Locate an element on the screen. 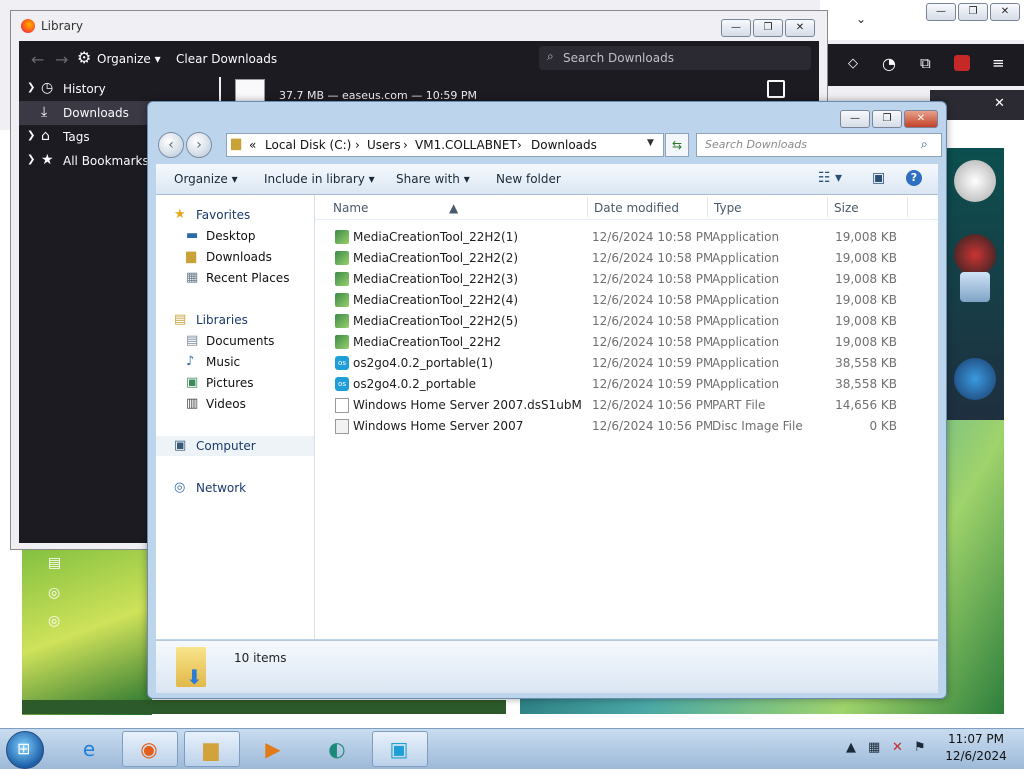 This screenshot has width=1024, height=769. nav-favorites: ★ Favorites is located at coordinates (235, 215).